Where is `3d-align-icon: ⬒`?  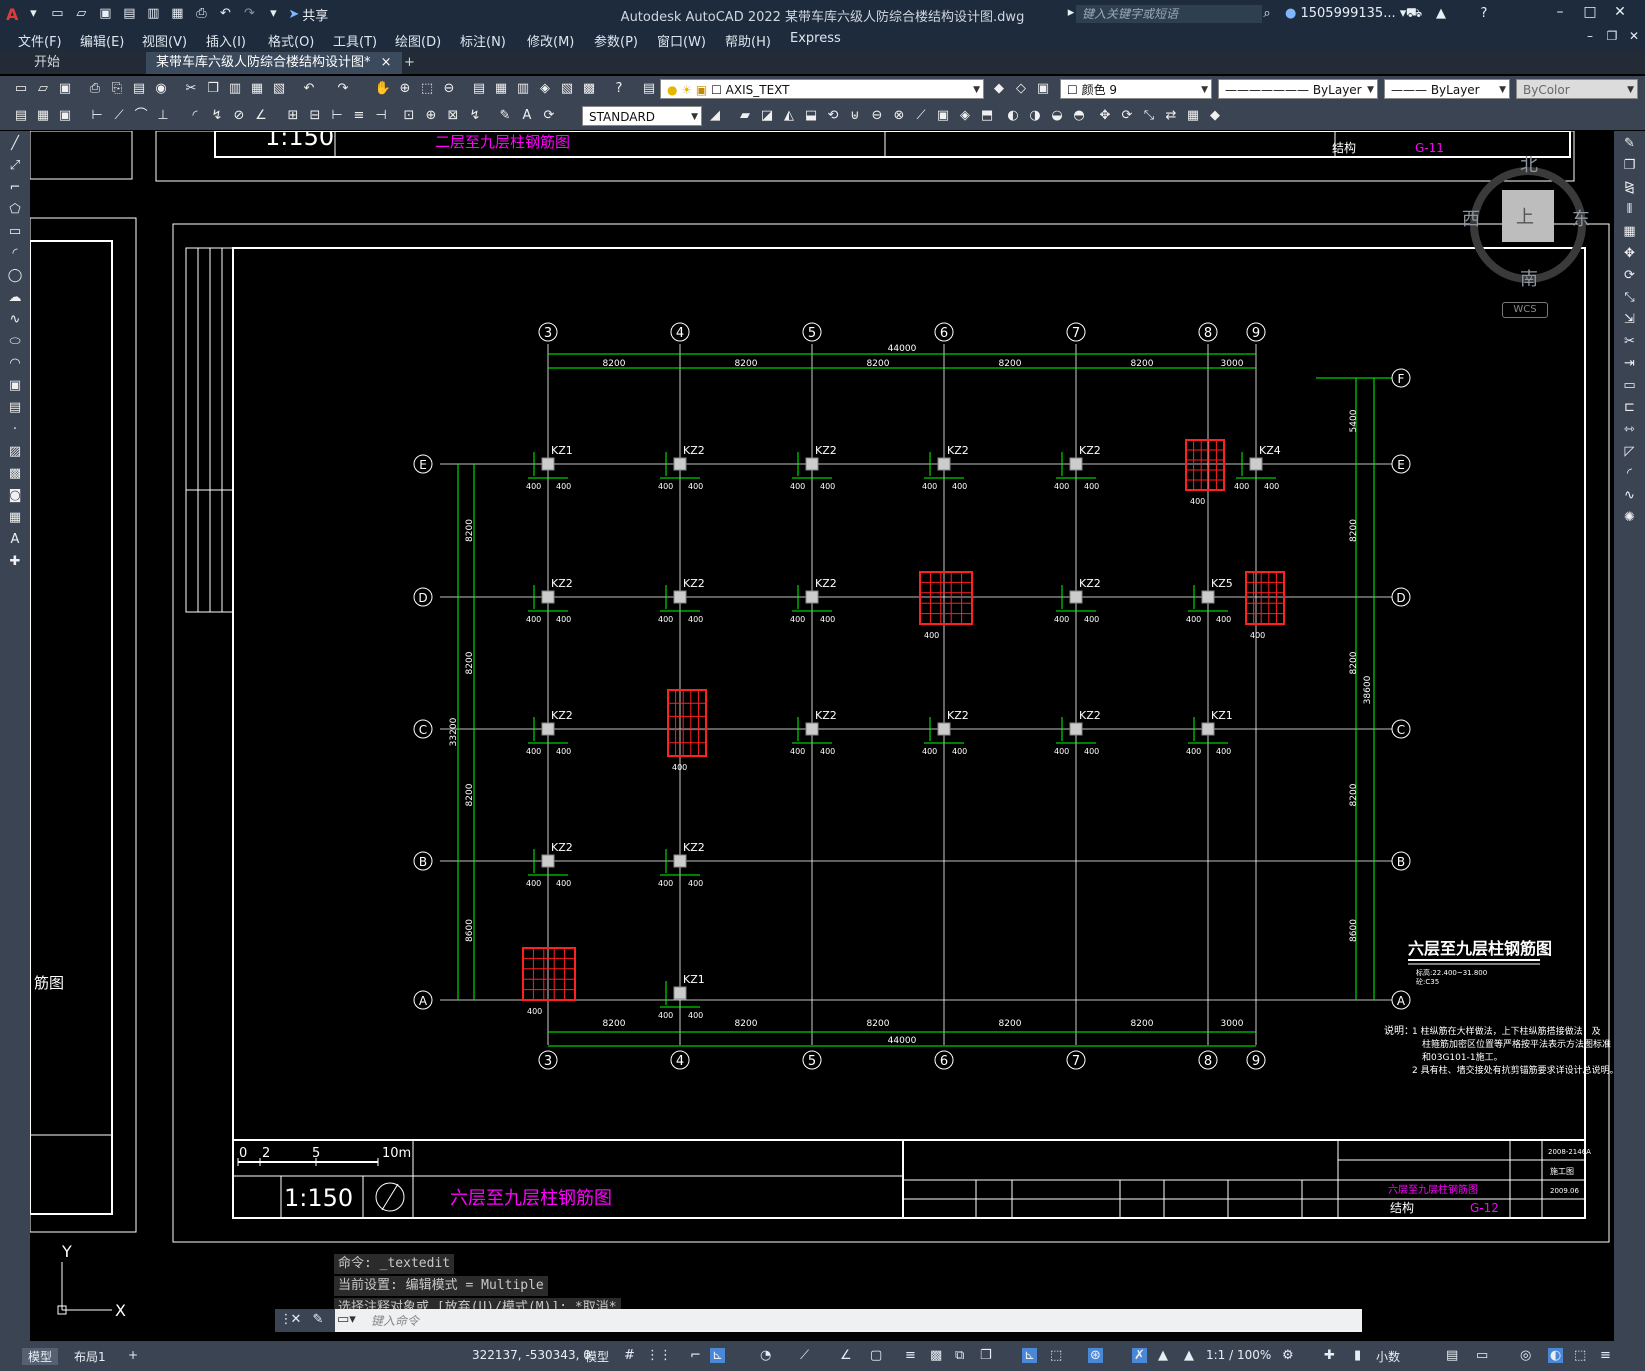 3d-align-icon: ⬒ is located at coordinates (987, 116).